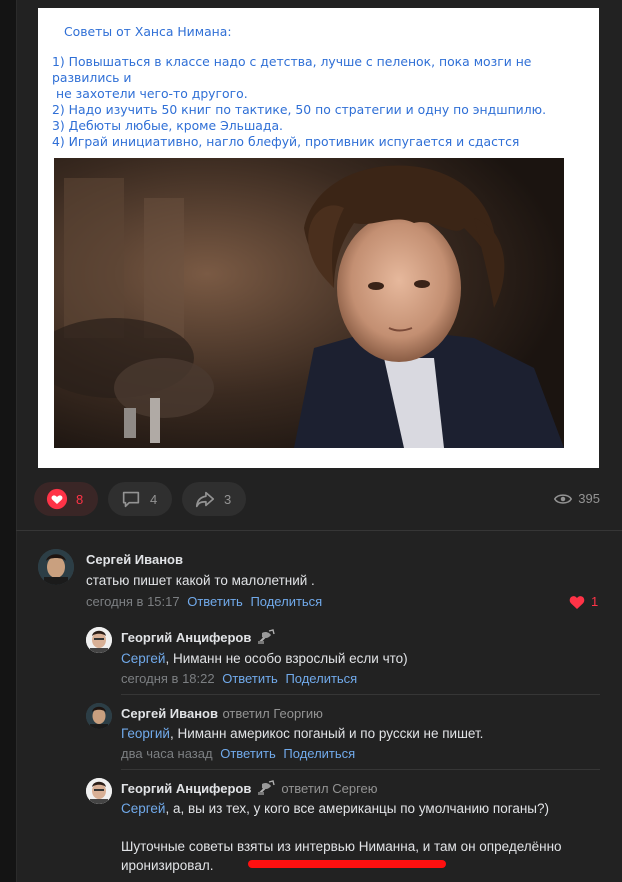 The image size is (622, 882). I want to click on comment-time: два часа назад, so click(167, 753).